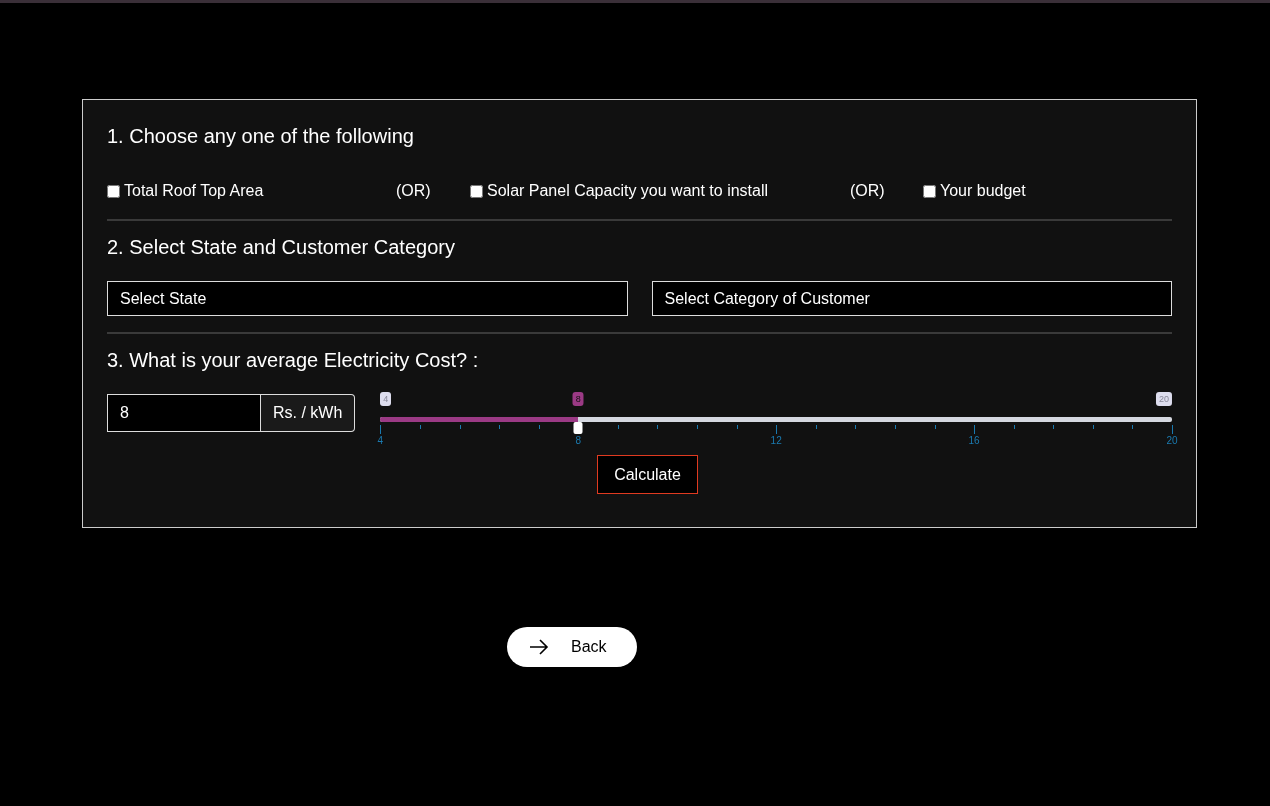 Image resolution: width=1270 pixels, height=806 pixels. I want to click on arrow-right-icon, so click(539, 647).